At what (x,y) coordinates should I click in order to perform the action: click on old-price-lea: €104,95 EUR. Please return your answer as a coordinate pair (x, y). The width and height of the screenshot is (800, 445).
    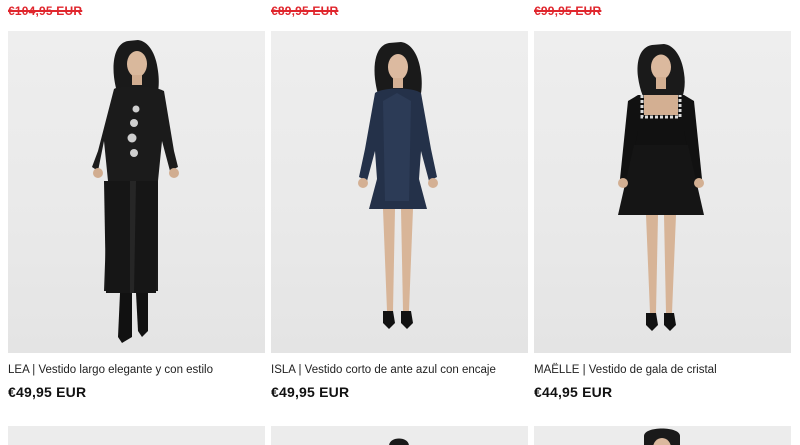
    Looking at the image, I should click on (45, 11).